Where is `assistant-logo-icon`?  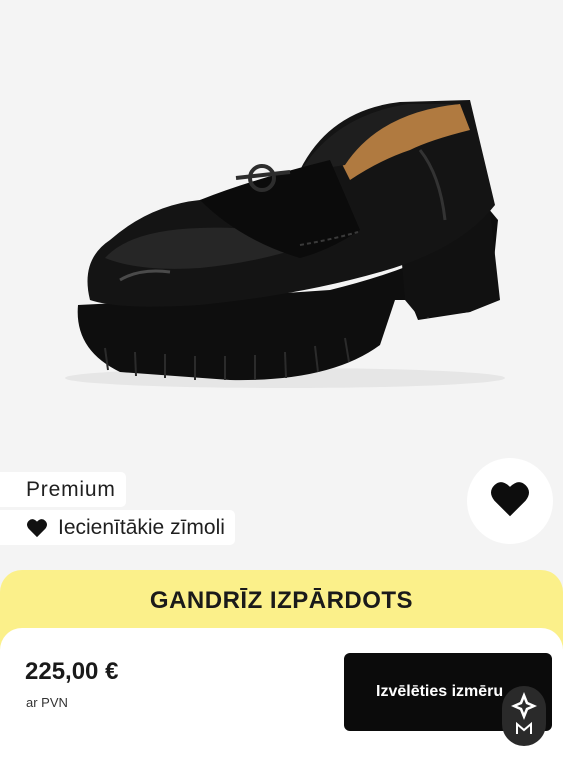 assistant-logo-icon is located at coordinates (524, 716).